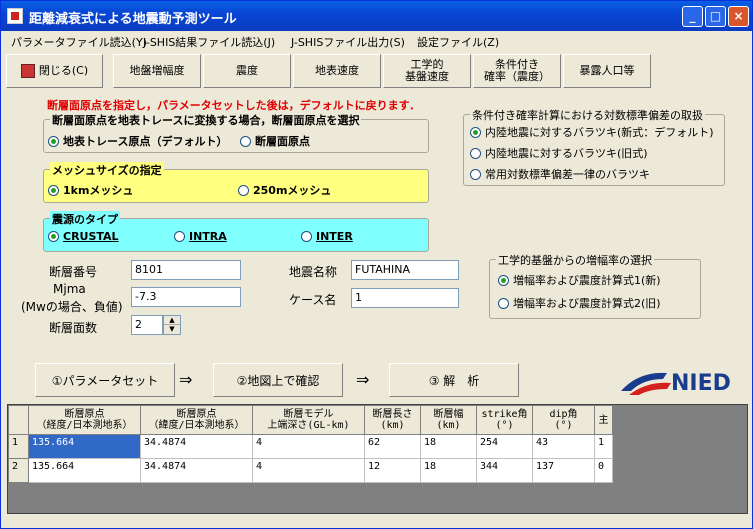 The height and width of the screenshot is (529, 753). Describe the element at coordinates (278, 380) in the screenshot. I see `map-check-button: ②地図上で確認` at that location.